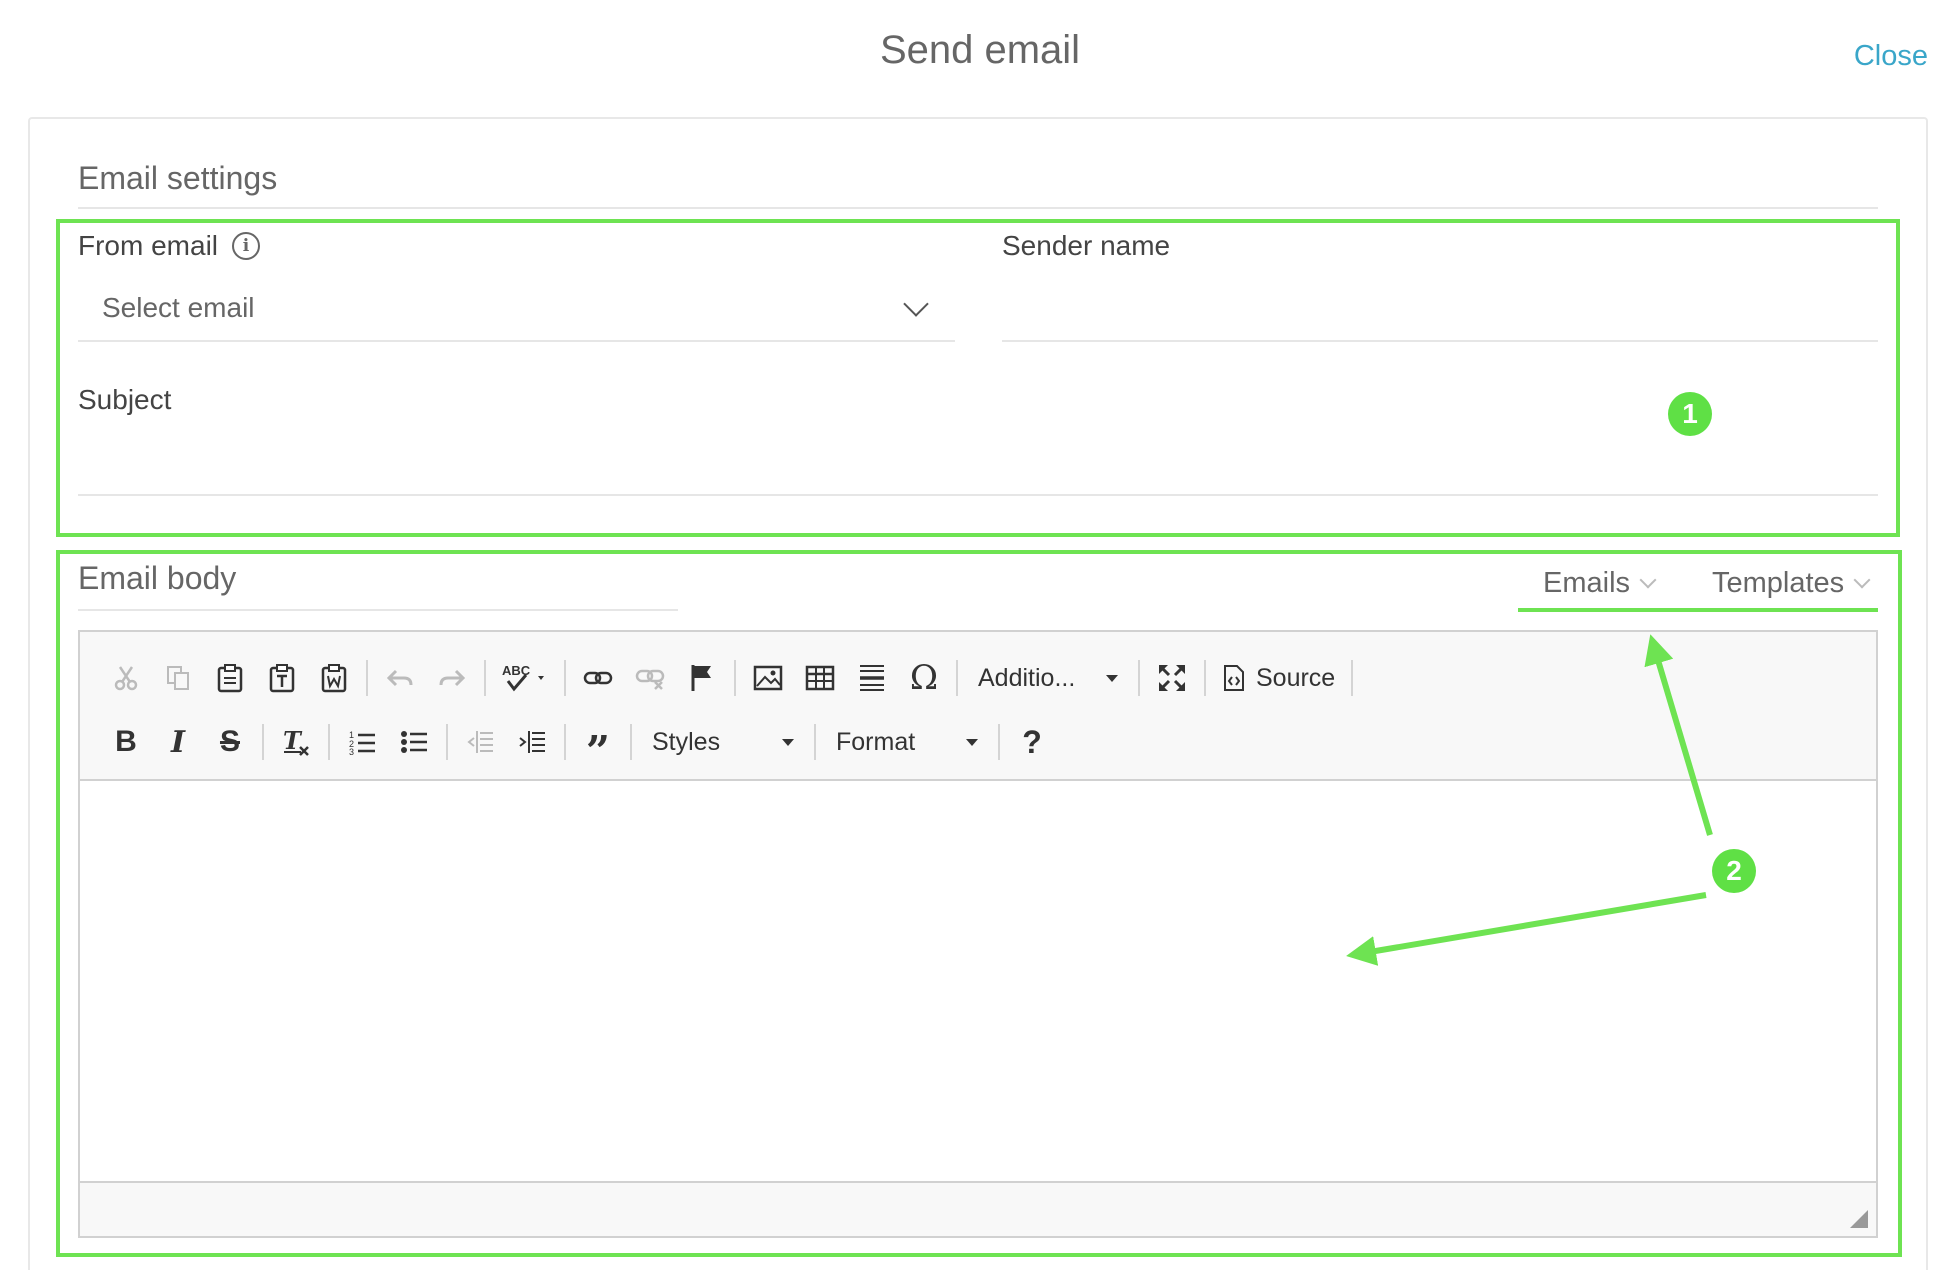 The width and height of the screenshot is (1960, 1270). What do you see at coordinates (1526, 929) in the screenshot?
I see `annotation-arrow-left` at bounding box center [1526, 929].